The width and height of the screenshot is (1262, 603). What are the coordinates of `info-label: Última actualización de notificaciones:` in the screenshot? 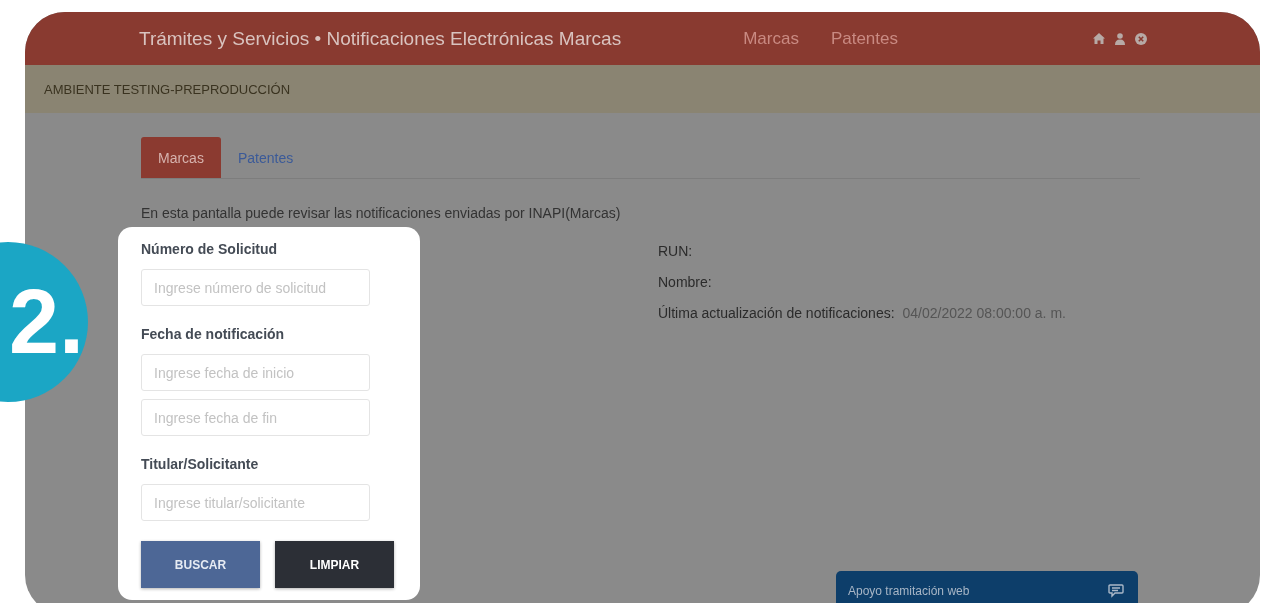 It's located at (776, 313).